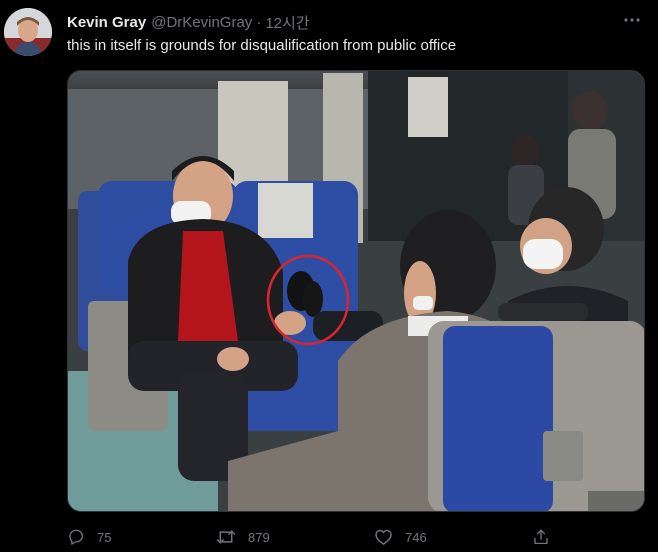 This screenshot has width=658, height=552. Describe the element at coordinates (383, 537) in the screenshot. I see `heart-icon` at that location.